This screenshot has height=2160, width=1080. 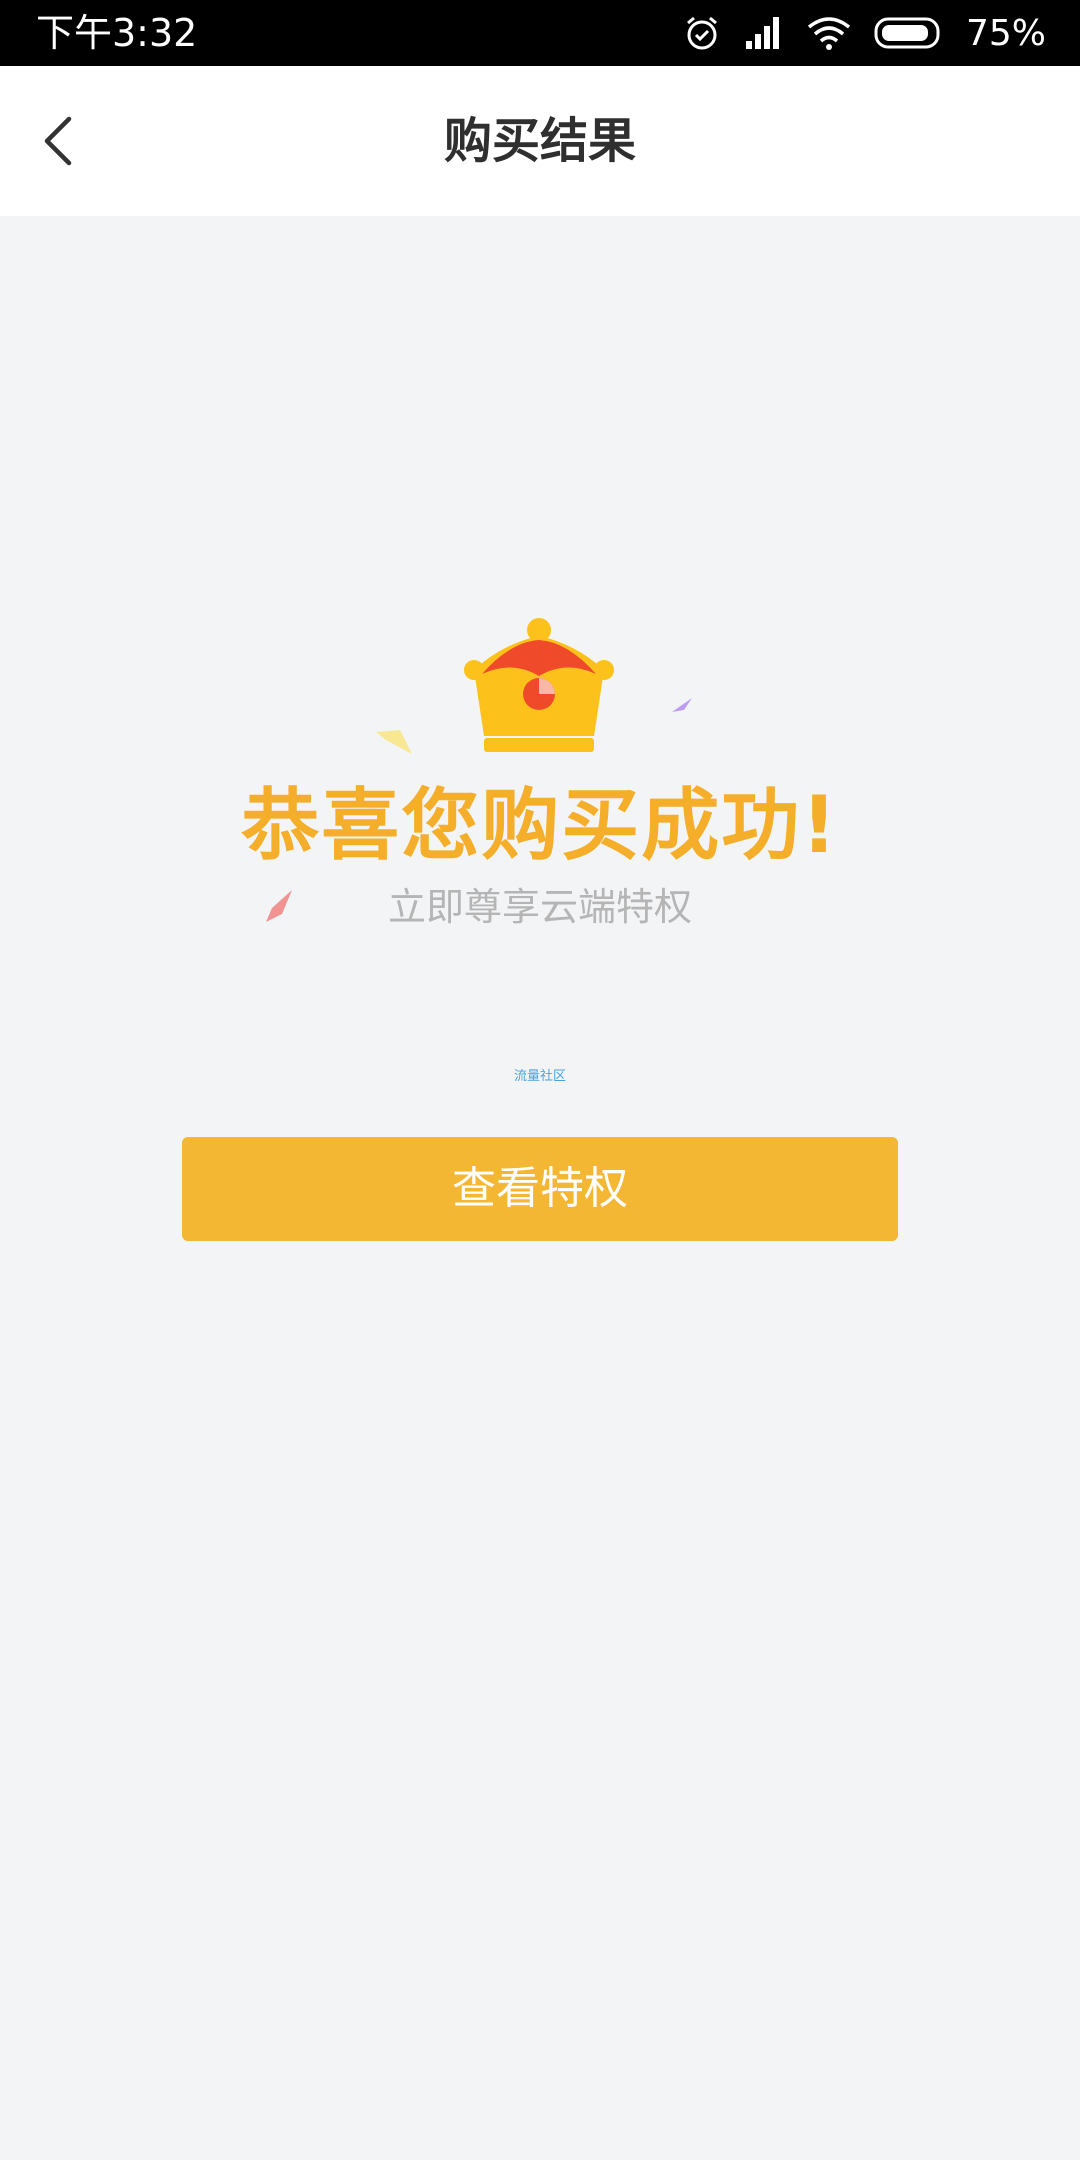 I want to click on nav-bar: 购买结果, so click(x=540, y=141).